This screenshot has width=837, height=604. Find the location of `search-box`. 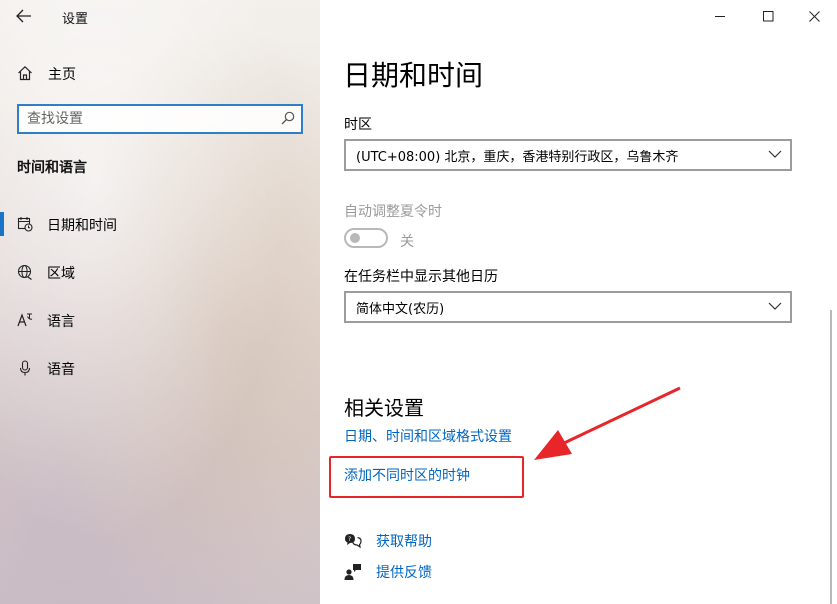

search-box is located at coordinates (160, 119).